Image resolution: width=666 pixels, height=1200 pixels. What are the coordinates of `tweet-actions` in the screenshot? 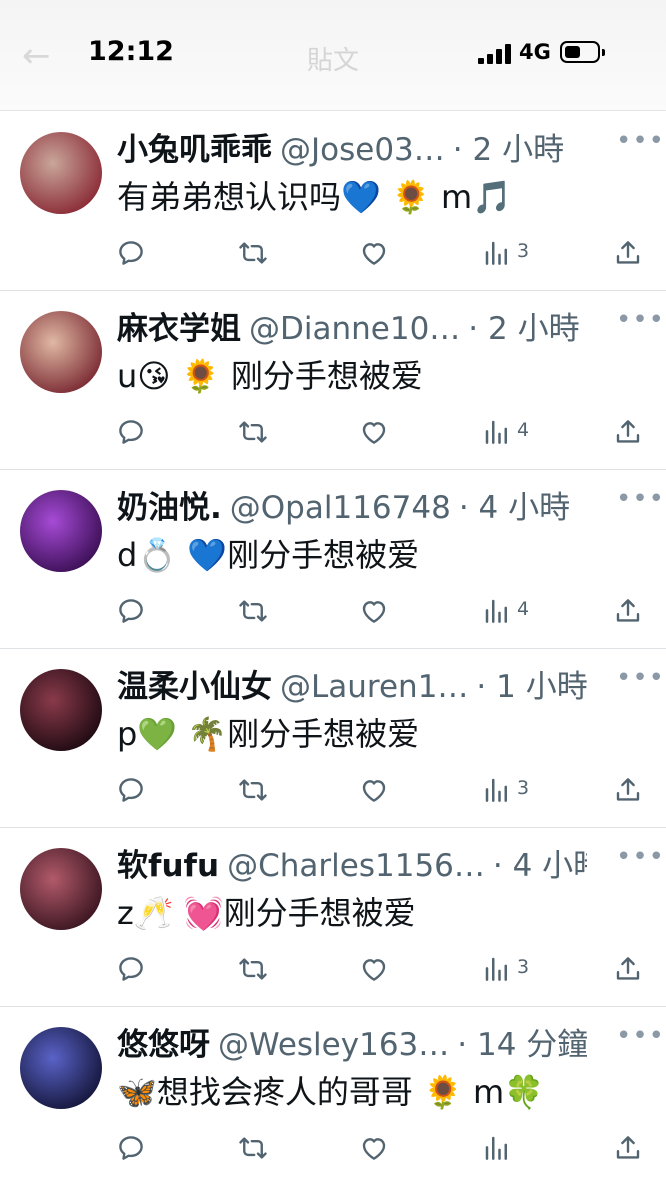 It's located at (333, 1149).